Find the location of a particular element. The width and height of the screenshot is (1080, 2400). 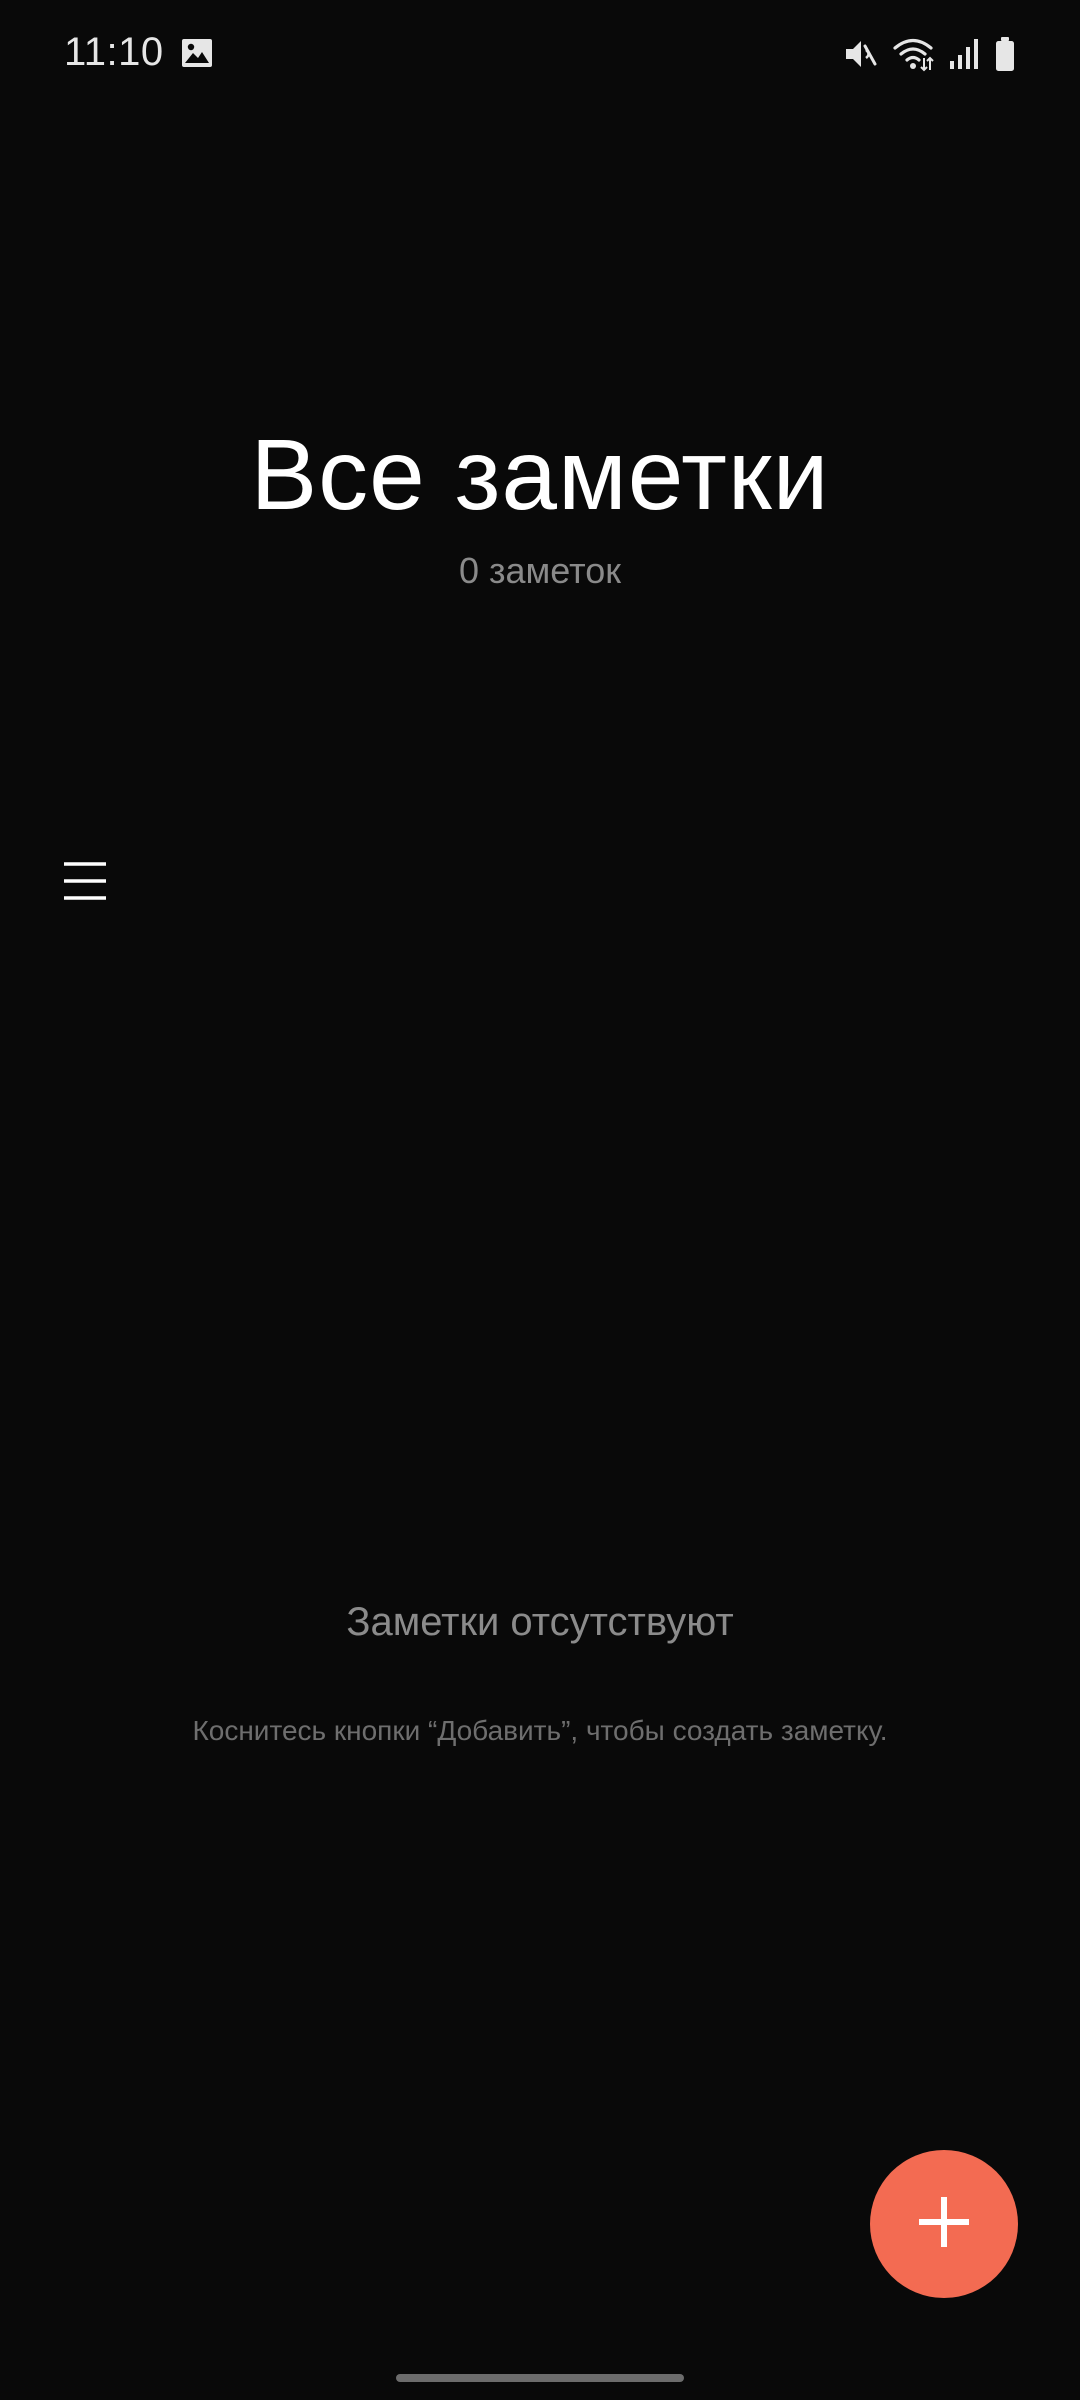

signal-icon is located at coordinates (964, 54).